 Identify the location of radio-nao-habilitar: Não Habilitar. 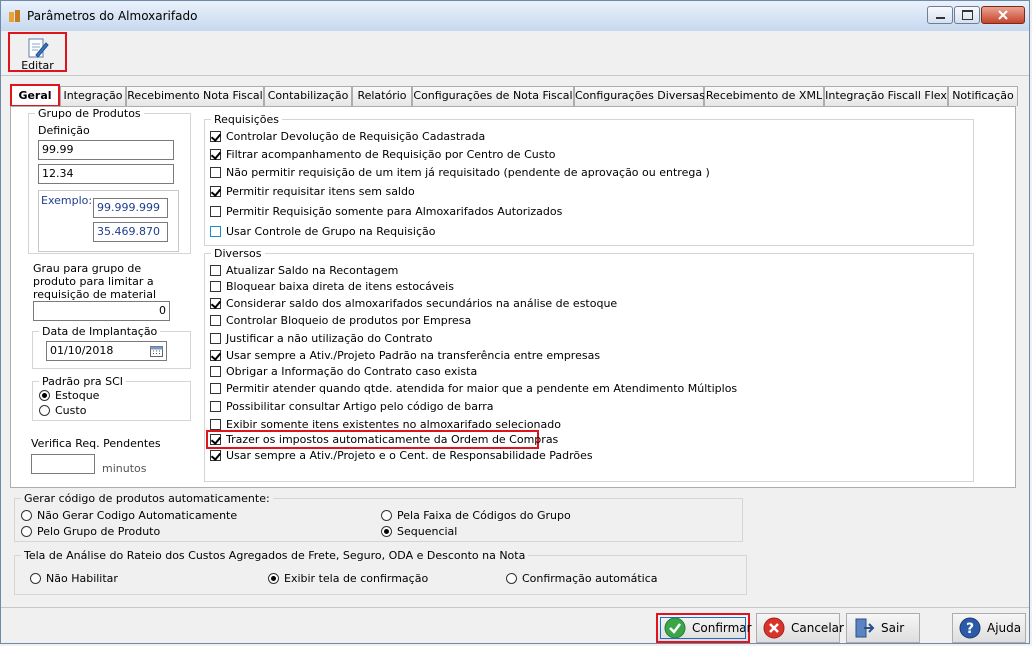
(74, 578).